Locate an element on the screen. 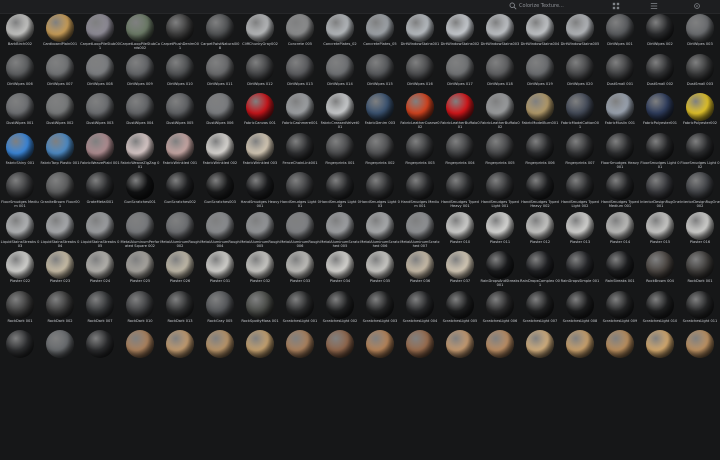 Image resolution: width=720 pixels, height=460 pixels. texture-item: GrateMetal001 is located at coordinates (100, 191).